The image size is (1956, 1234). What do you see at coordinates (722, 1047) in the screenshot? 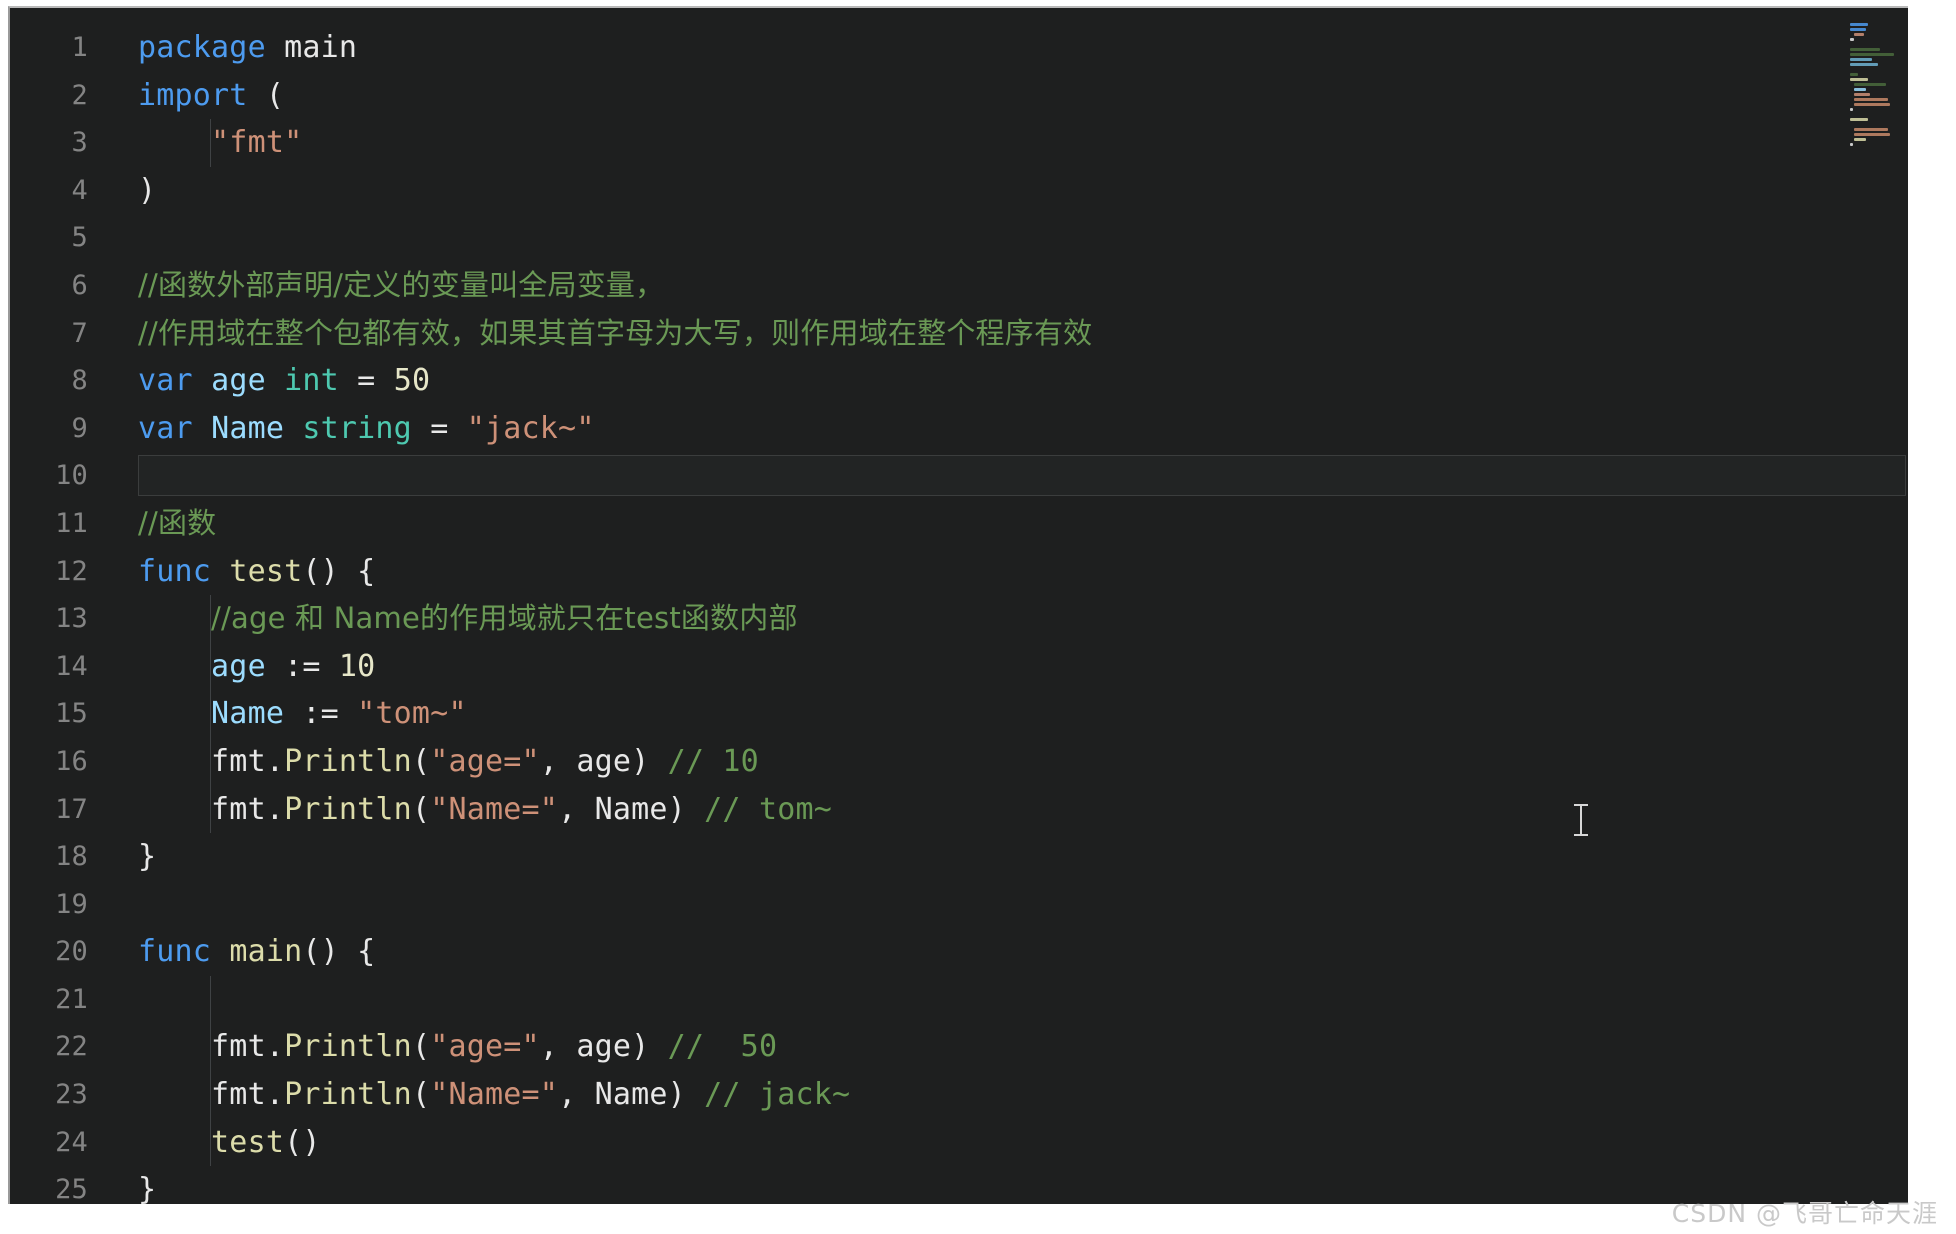
I see `code-token: // 50` at bounding box center [722, 1047].